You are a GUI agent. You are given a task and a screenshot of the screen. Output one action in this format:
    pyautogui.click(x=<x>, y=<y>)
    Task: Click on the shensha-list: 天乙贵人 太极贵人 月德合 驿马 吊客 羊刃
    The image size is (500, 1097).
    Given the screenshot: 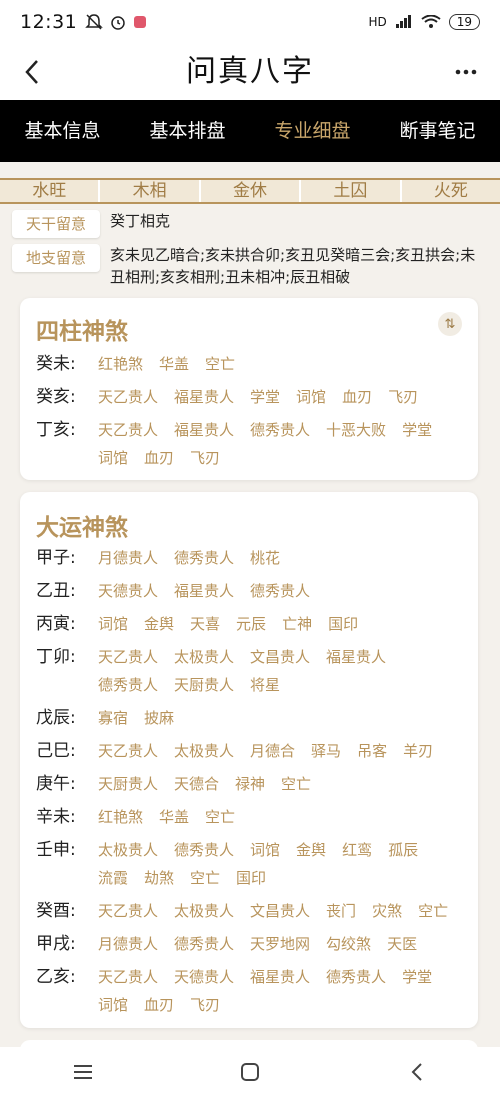 What is the action you would take?
    pyautogui.click(x=283, y=751)
    